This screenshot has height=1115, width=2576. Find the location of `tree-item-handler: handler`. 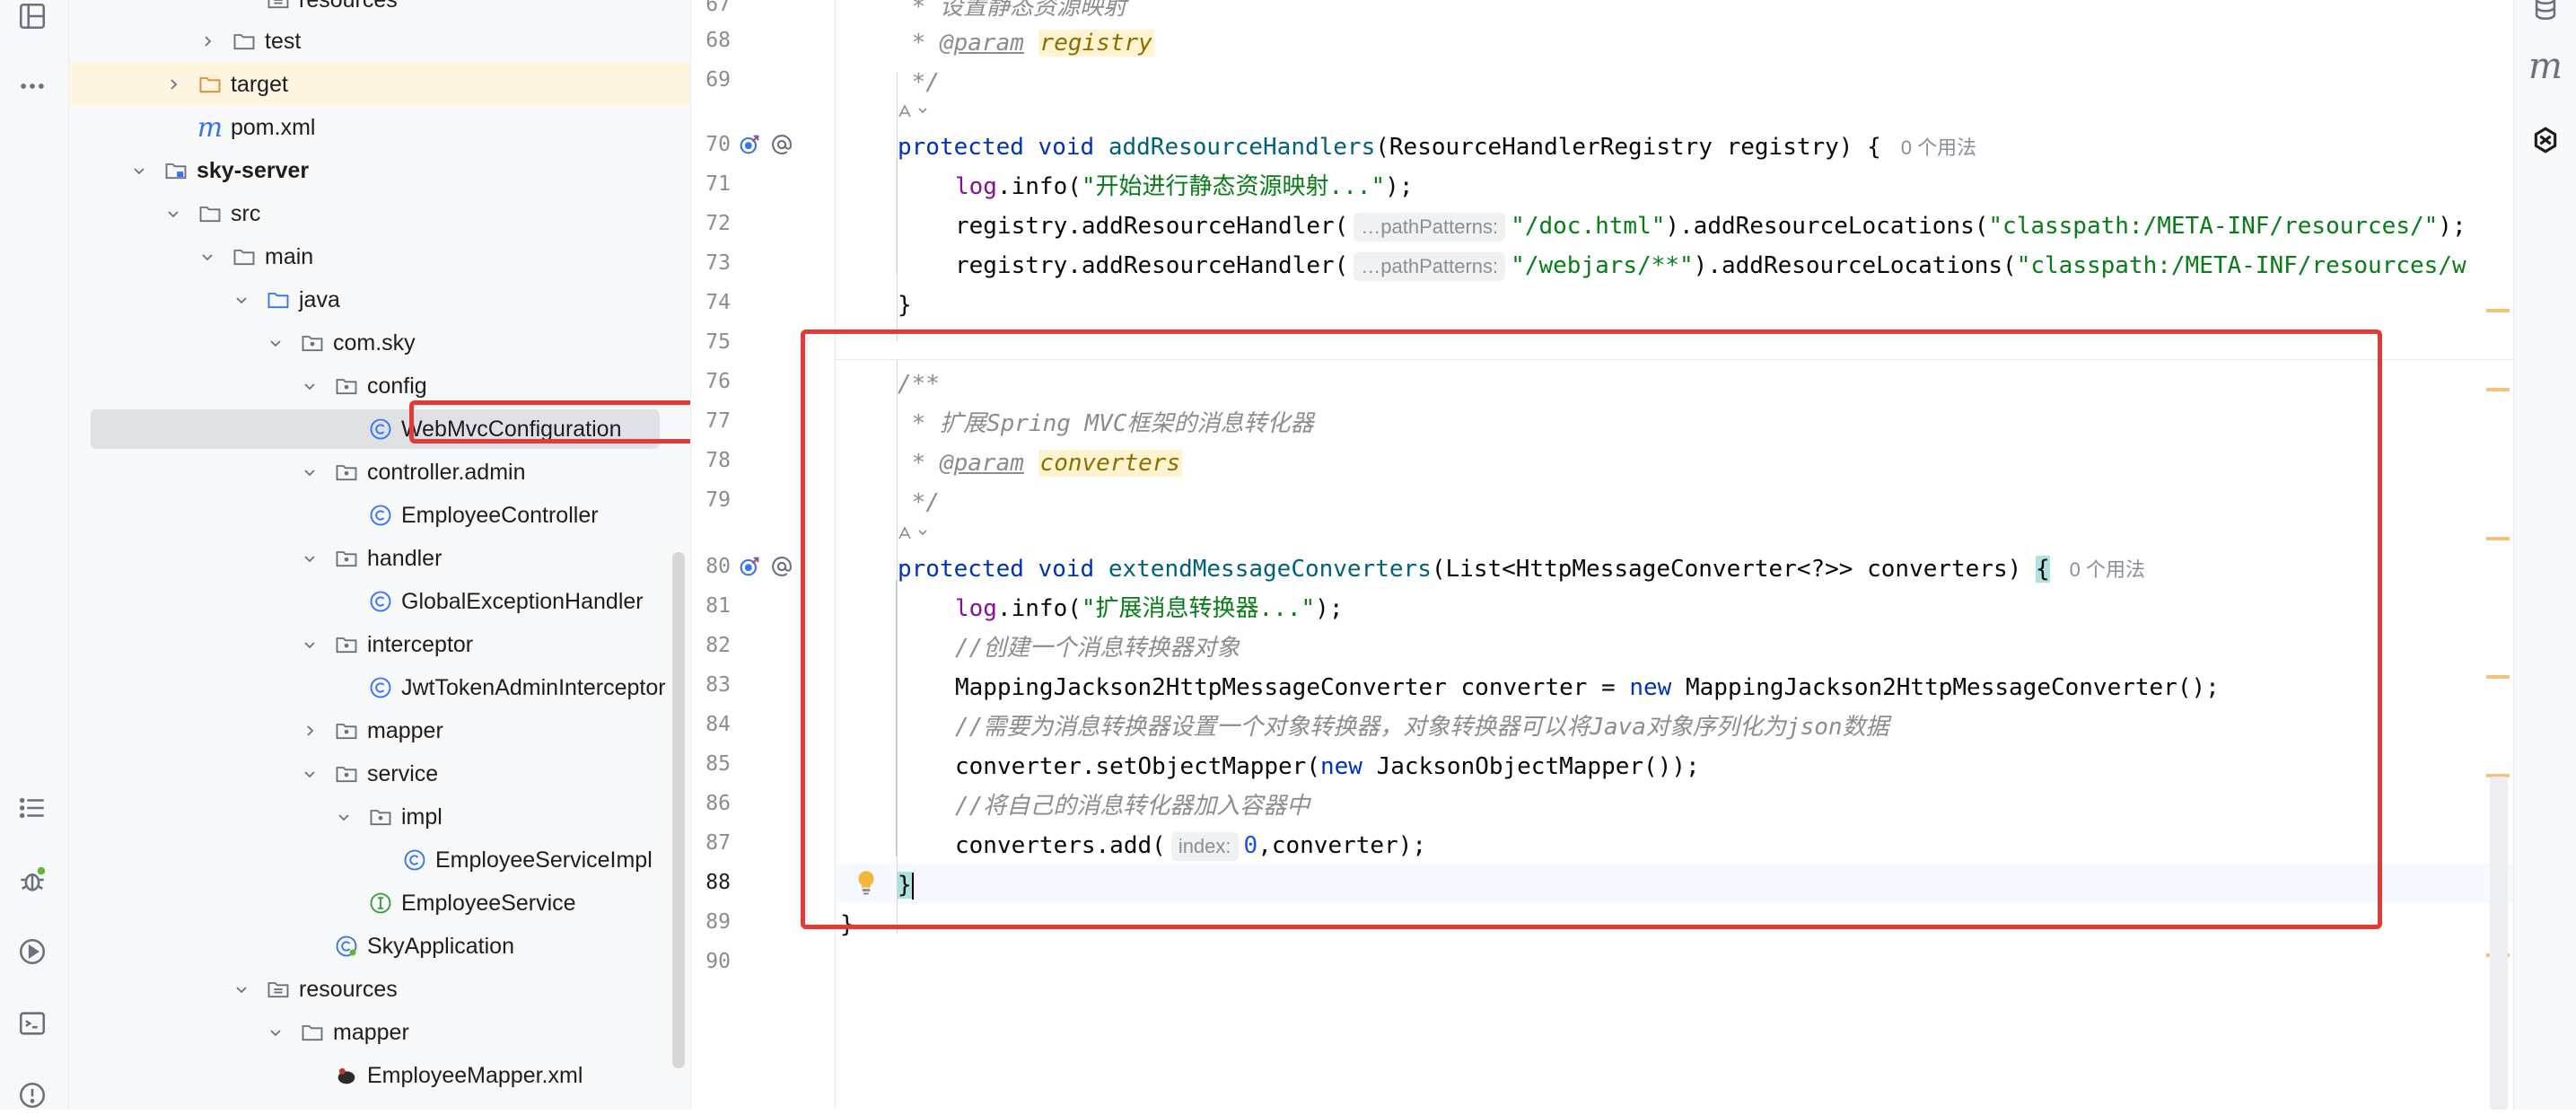

tree-item-handler: handler is located at coordinates (379, 558).